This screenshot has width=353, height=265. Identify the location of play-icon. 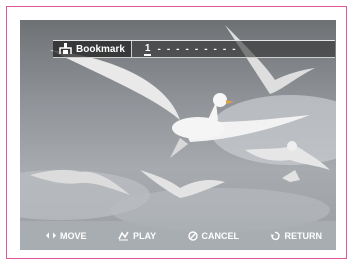
(123, 236).